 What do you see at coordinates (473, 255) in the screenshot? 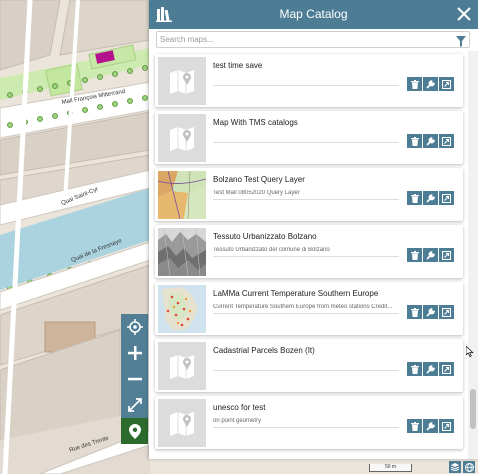
I see `scrollbar` at bounding box center [473, 255].